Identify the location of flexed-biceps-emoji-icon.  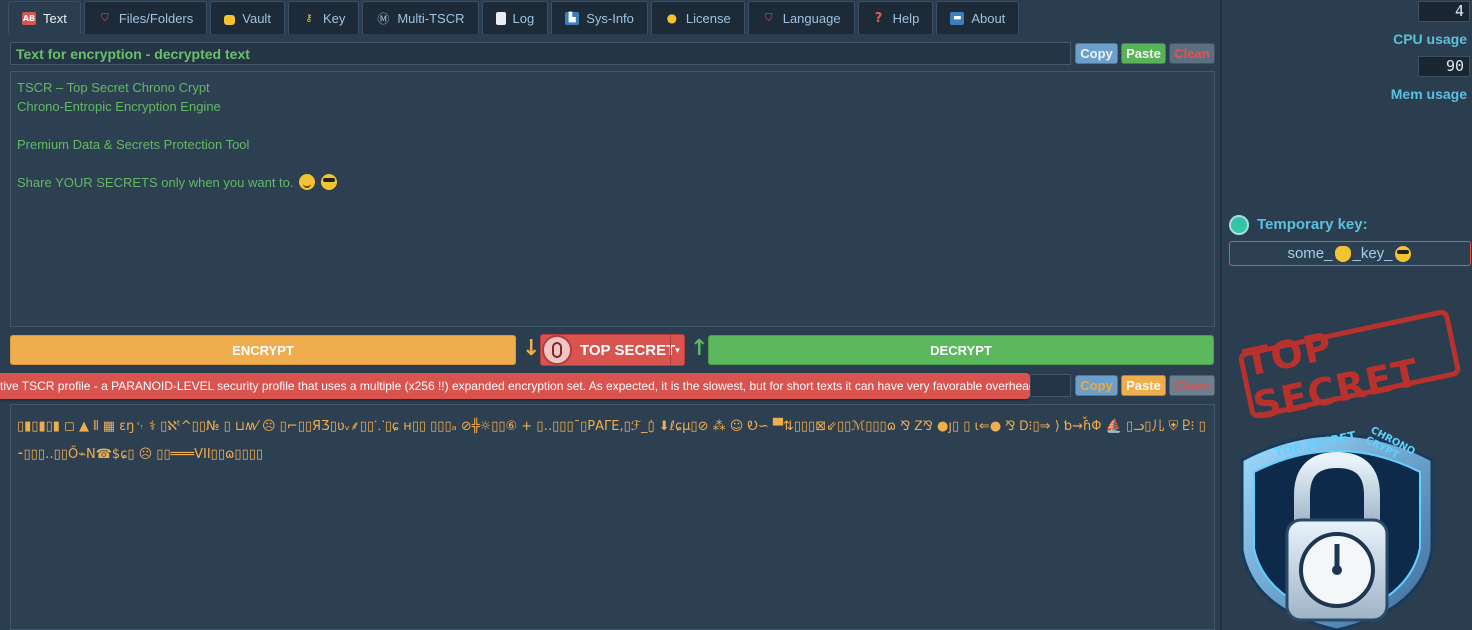
(1342, 253).